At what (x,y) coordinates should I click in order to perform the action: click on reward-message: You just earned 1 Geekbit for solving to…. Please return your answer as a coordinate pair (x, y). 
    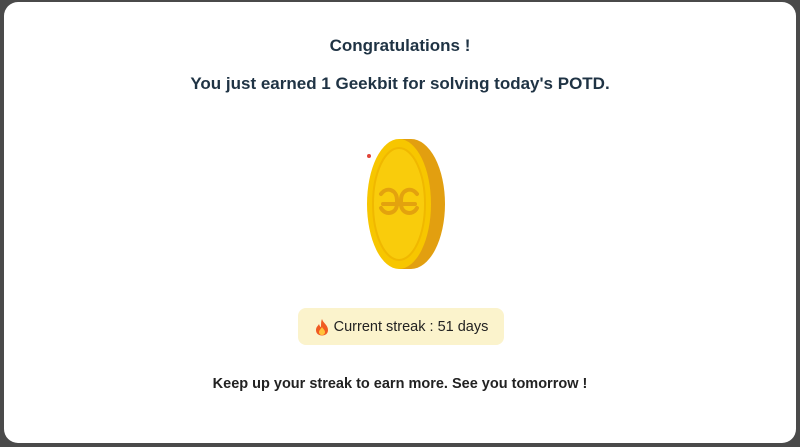
    Looking at the image, I should click on (400, 83).